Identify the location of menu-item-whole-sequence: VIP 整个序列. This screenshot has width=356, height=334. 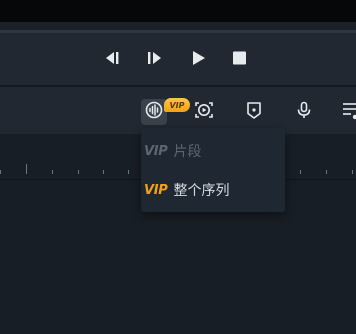
(213, 190).